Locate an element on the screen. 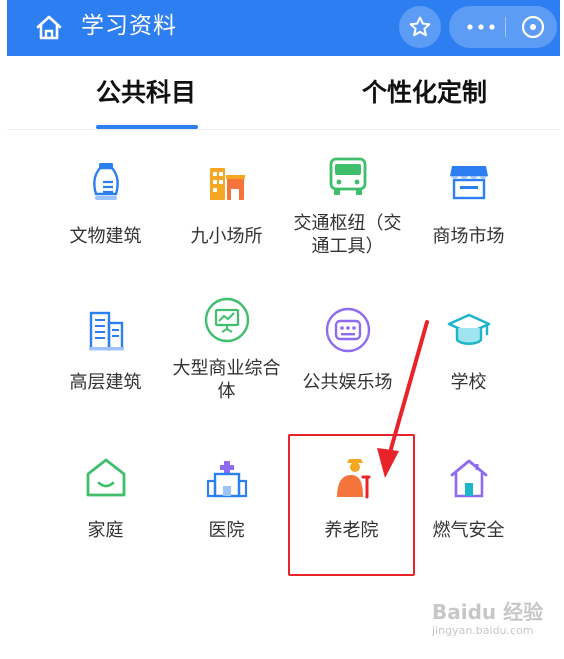 This screenshot has height=659, width=564. grid-item-label: 大型商业综合体 is located at coordinates (226, 380).